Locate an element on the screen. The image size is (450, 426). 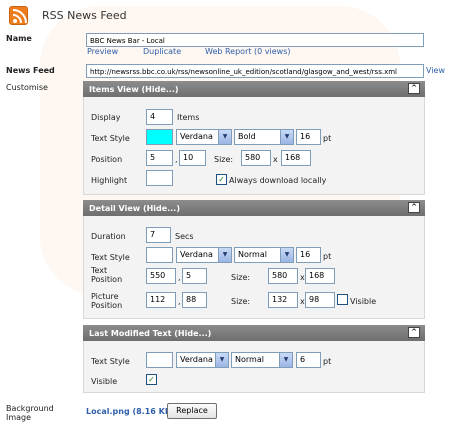
lm-font-select: Verdana ▼ is located at coordinates (202, 360).